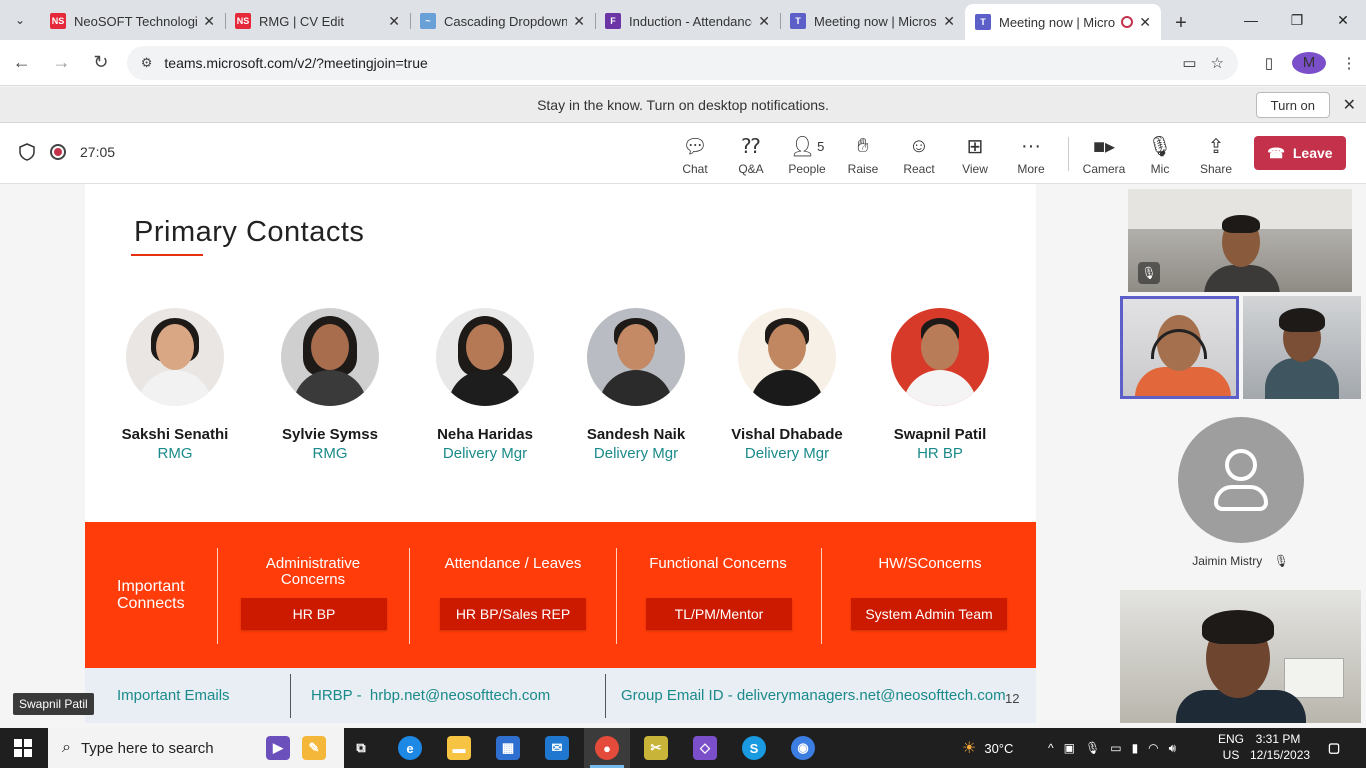 This screenshot has width=1366, height=768. What do you see at coordinates (1104, 169) in the screenshot?
I see `camera-label: Camera` at bounding box center [1104, 169].